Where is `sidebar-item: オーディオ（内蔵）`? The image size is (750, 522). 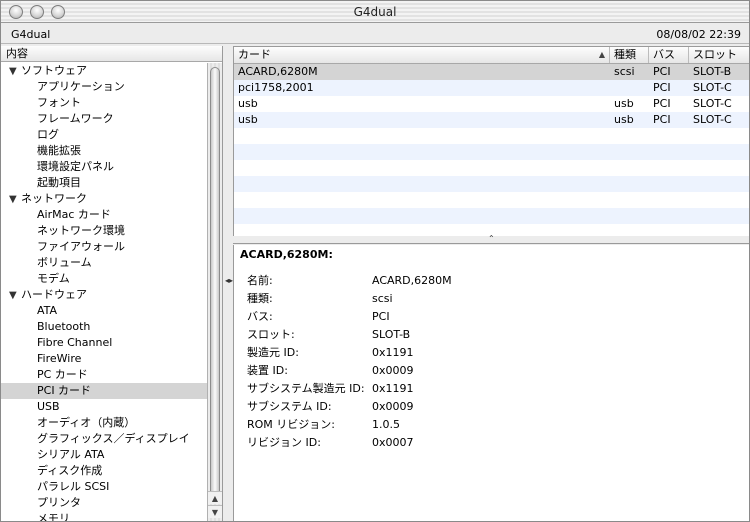 sidebar-item: オーディオ（内蔵） is located at coordinates (104, 423).